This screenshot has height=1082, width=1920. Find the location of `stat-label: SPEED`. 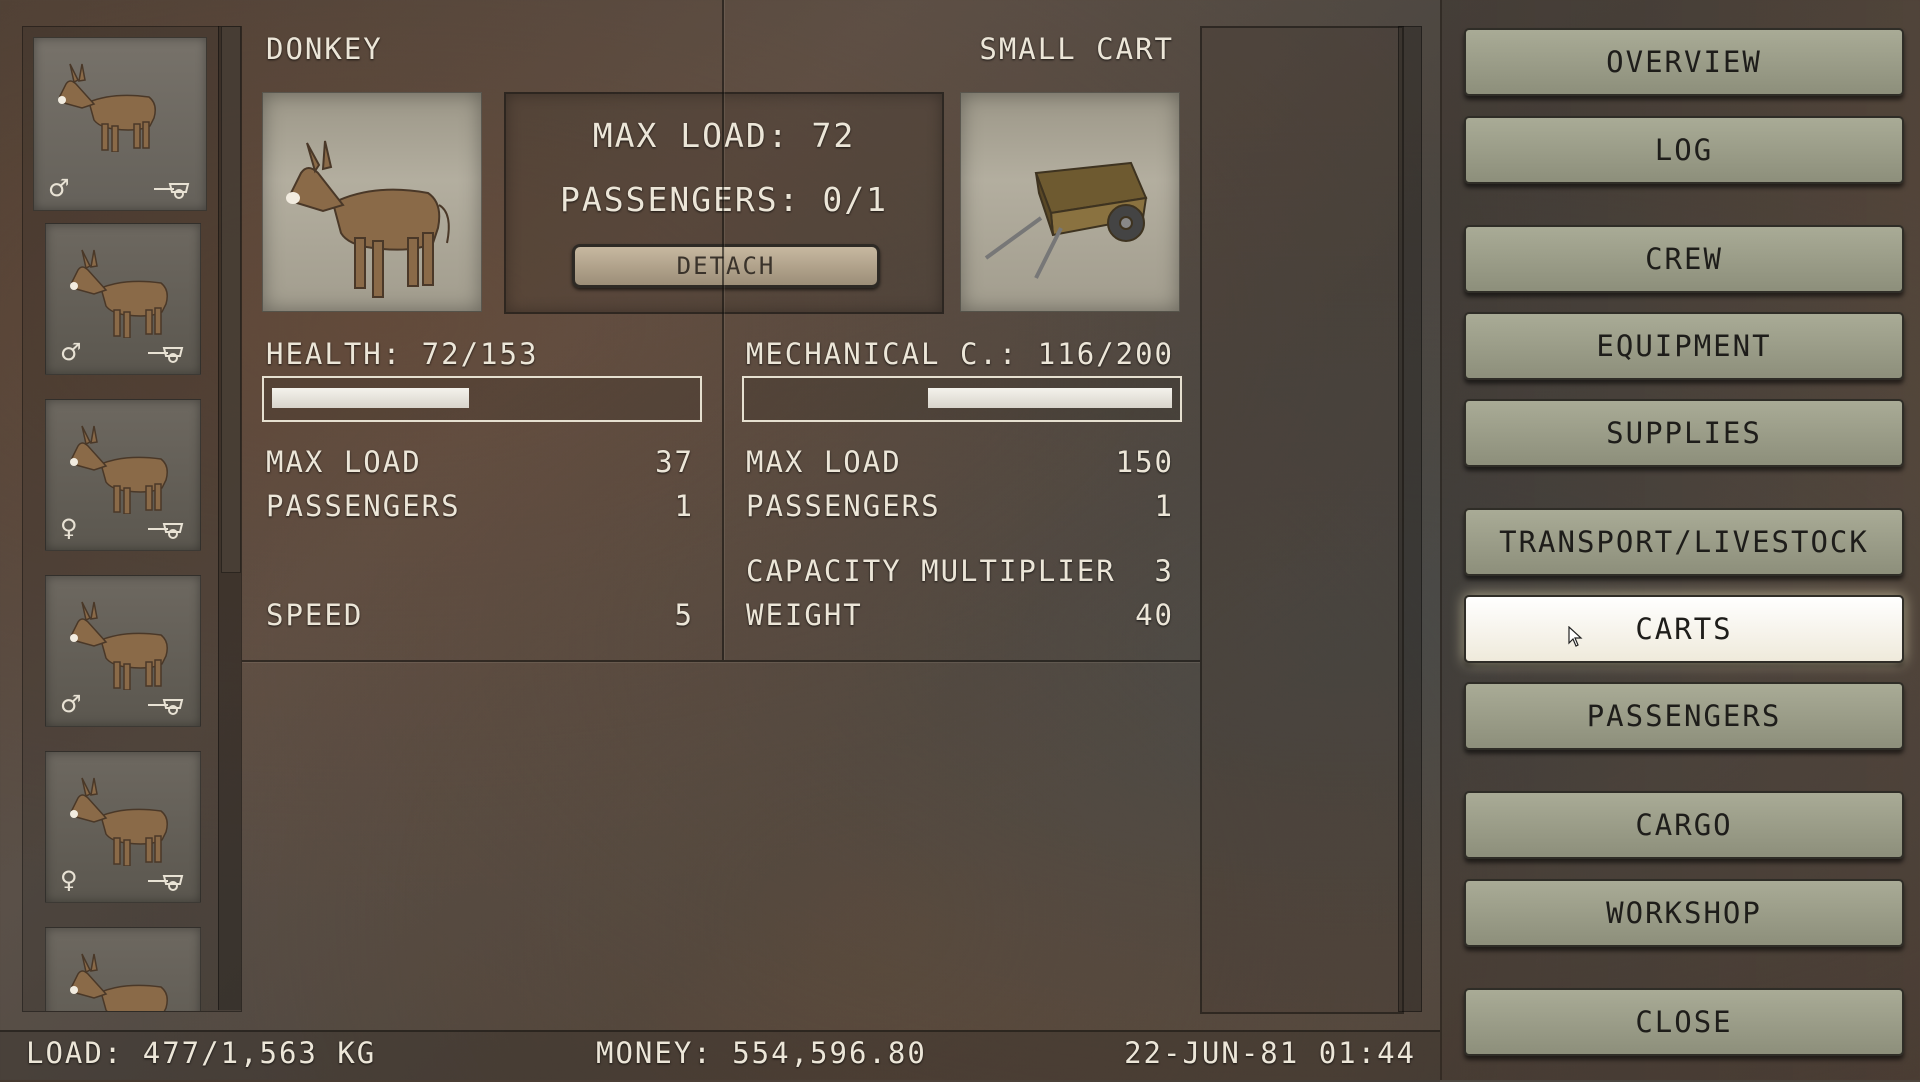

stat-label: SPEED is located at coordinates (315, 615).